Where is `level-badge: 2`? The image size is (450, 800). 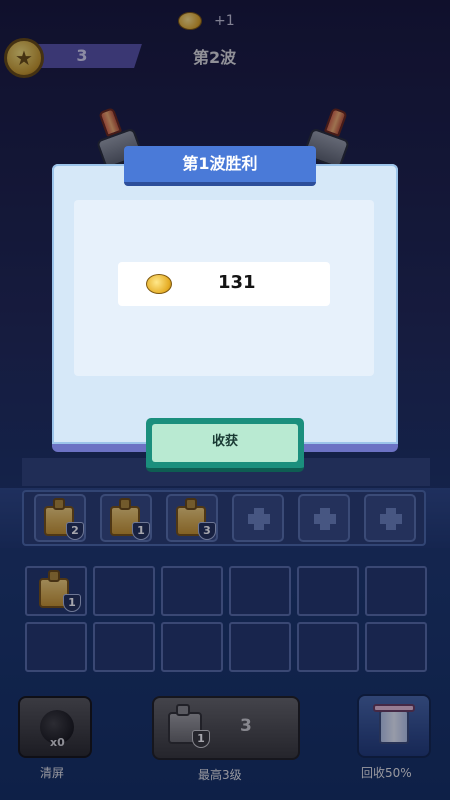
level-badge: 2 is located at coordinates (75, 531).